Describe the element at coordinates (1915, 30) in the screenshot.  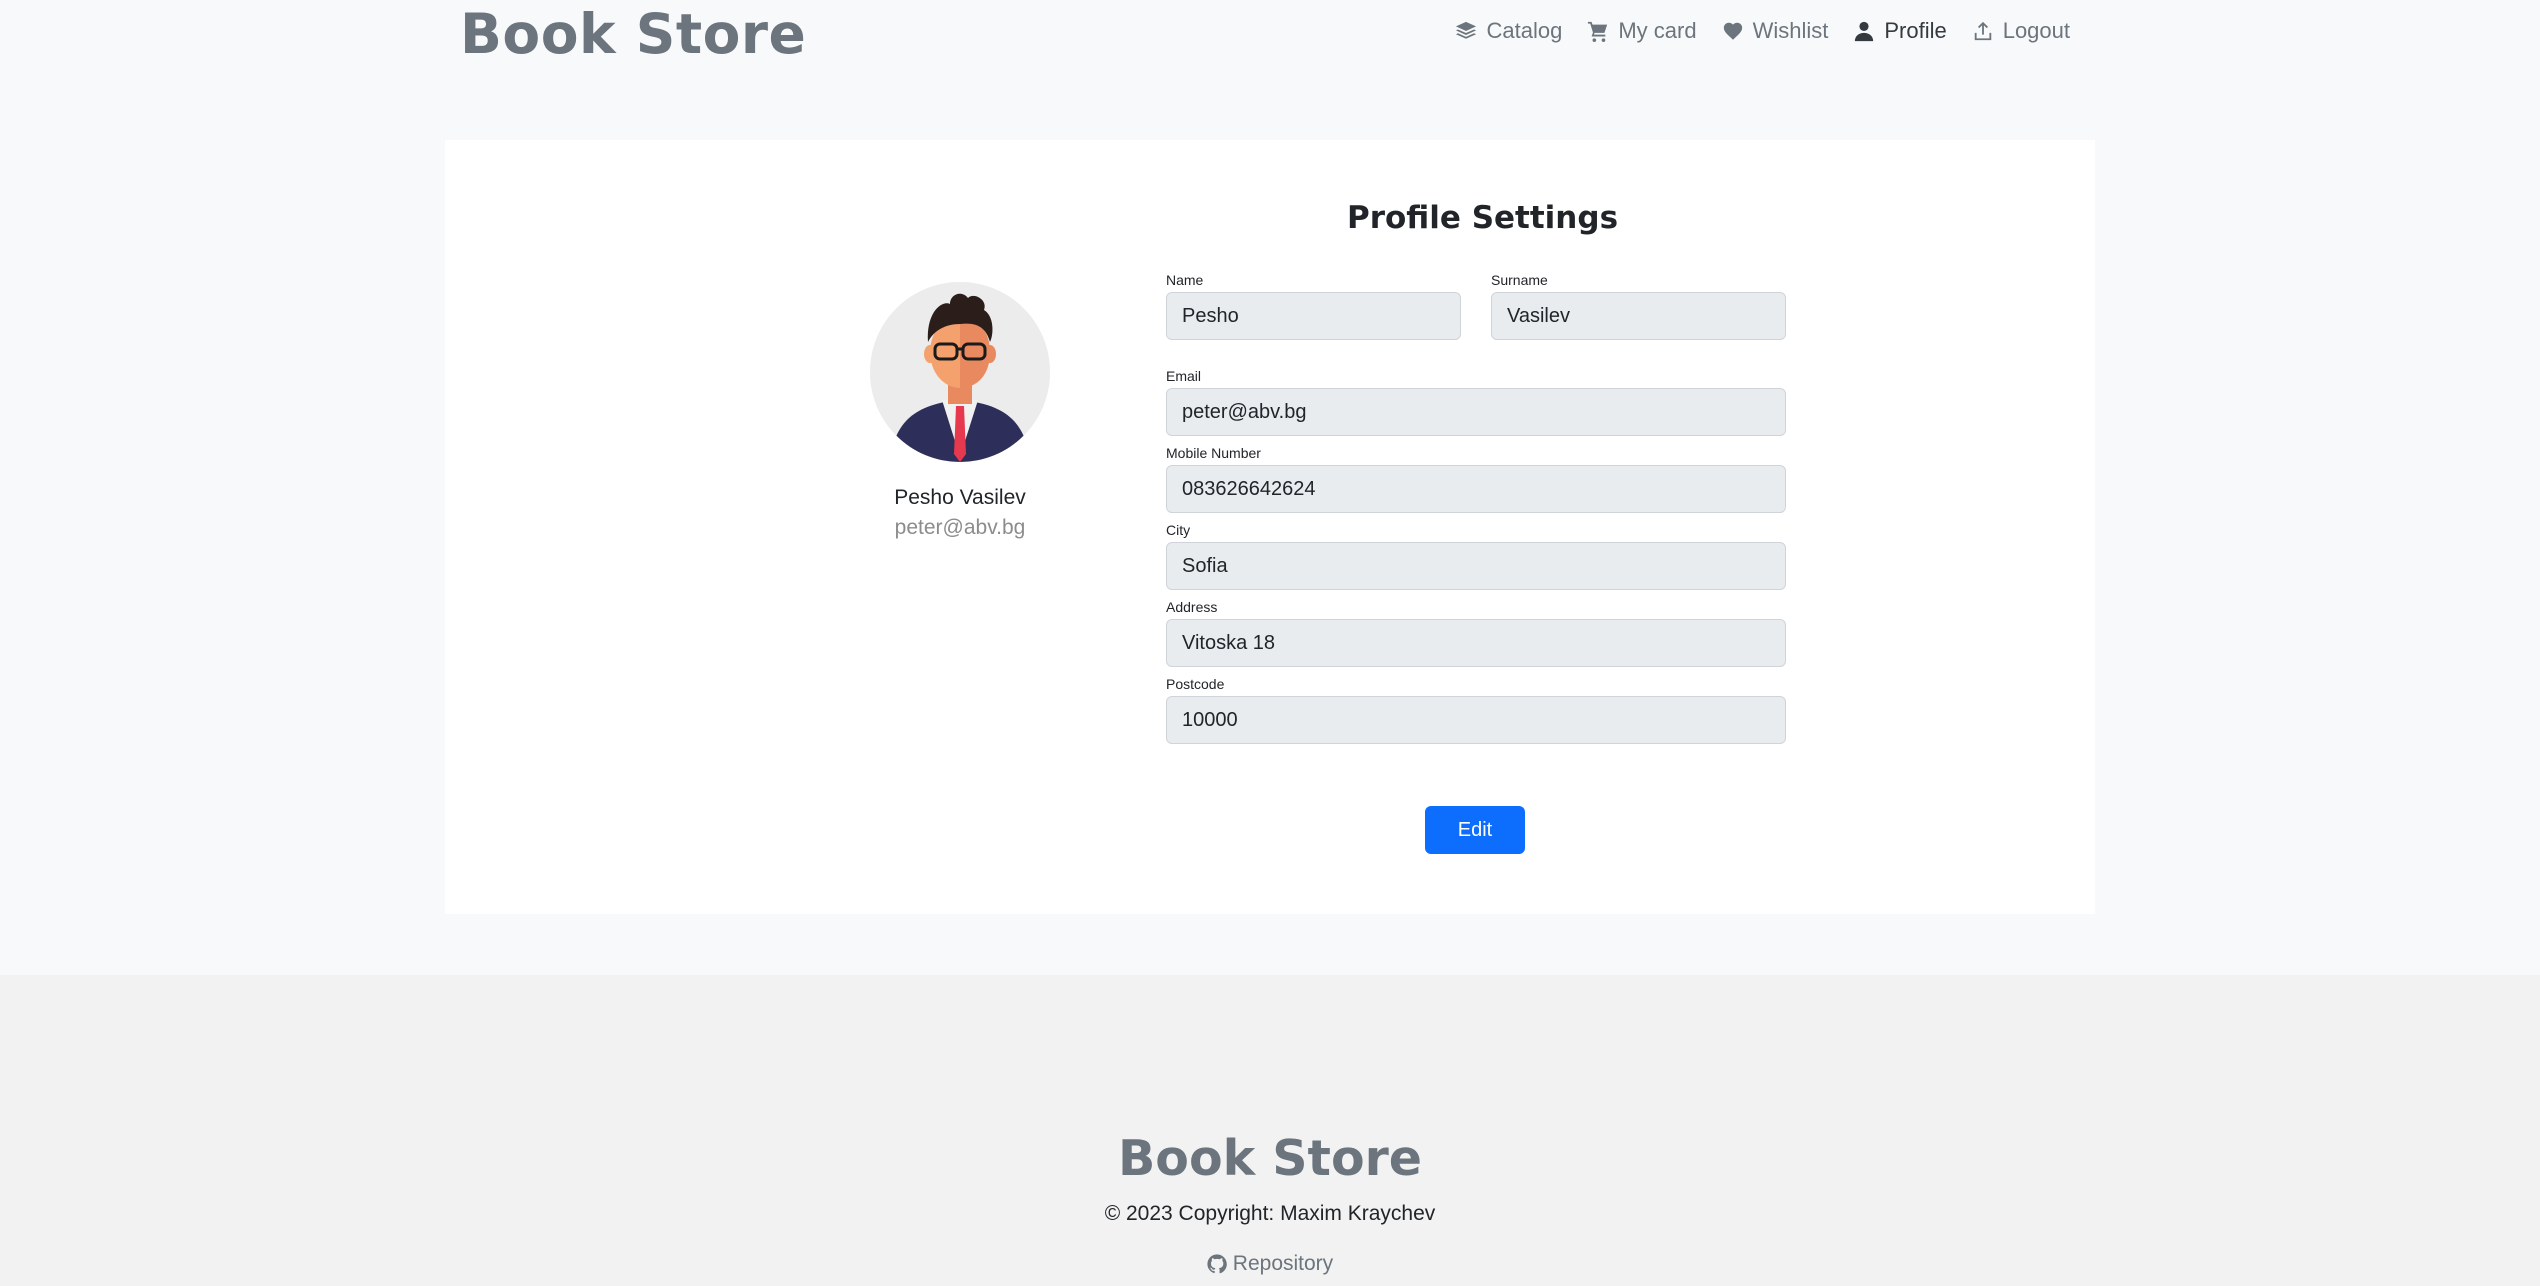
I see `nav-profile-label: Profile` at that location.